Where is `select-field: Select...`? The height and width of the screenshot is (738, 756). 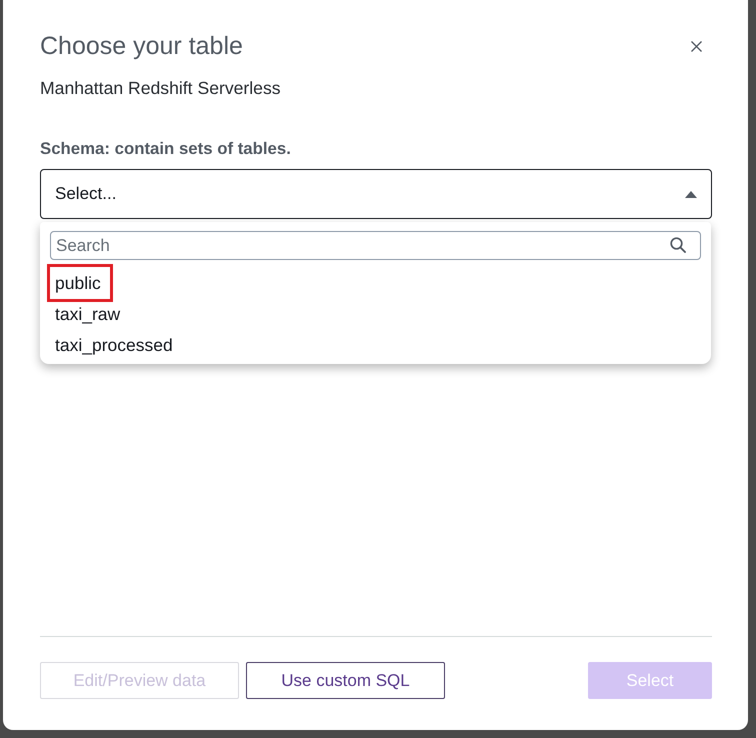
select-field: Select... is located at coordinates (376, 194).